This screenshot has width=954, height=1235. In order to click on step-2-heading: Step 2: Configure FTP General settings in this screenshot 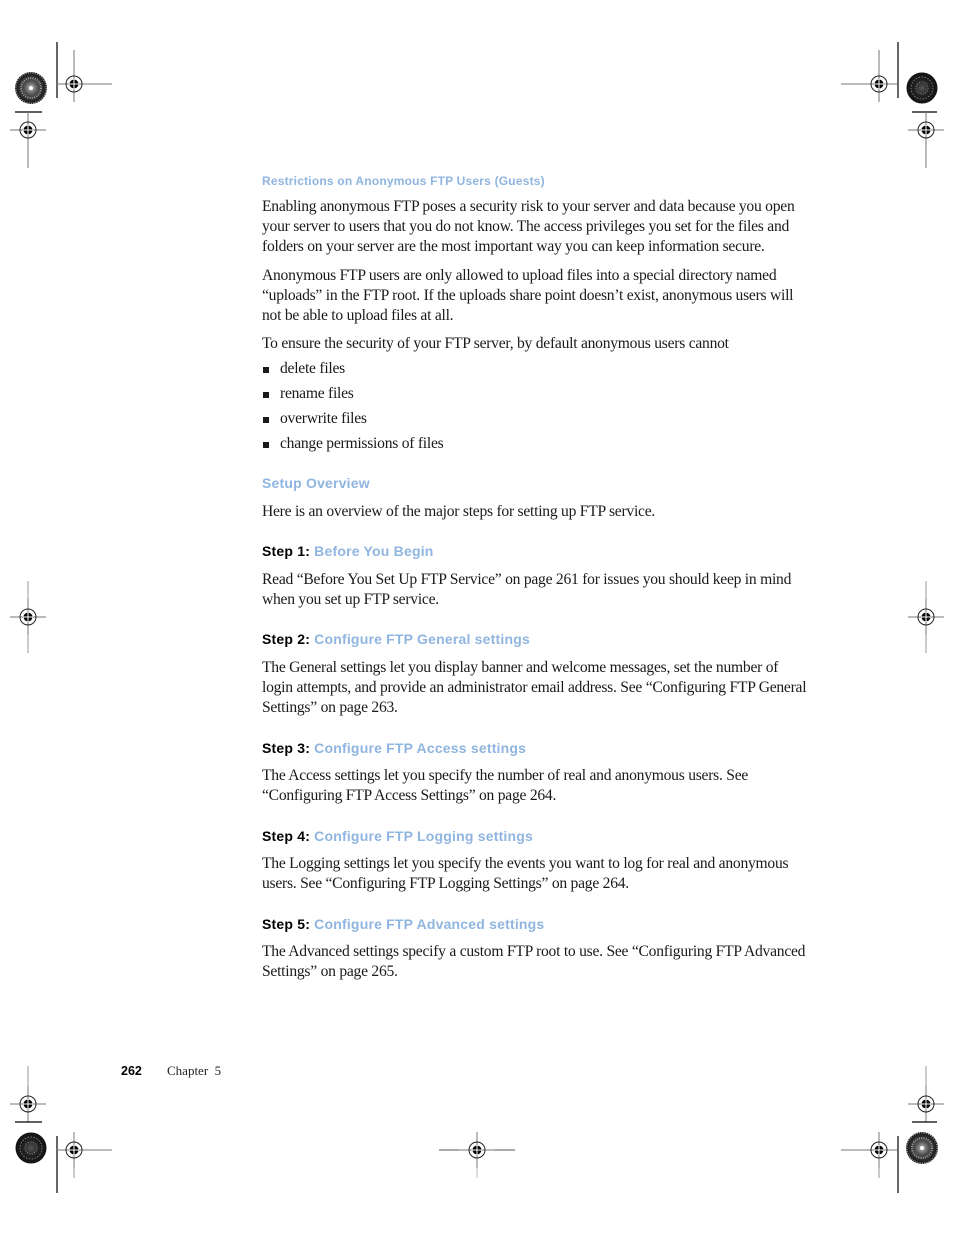, I will do `click(396, 639)`.